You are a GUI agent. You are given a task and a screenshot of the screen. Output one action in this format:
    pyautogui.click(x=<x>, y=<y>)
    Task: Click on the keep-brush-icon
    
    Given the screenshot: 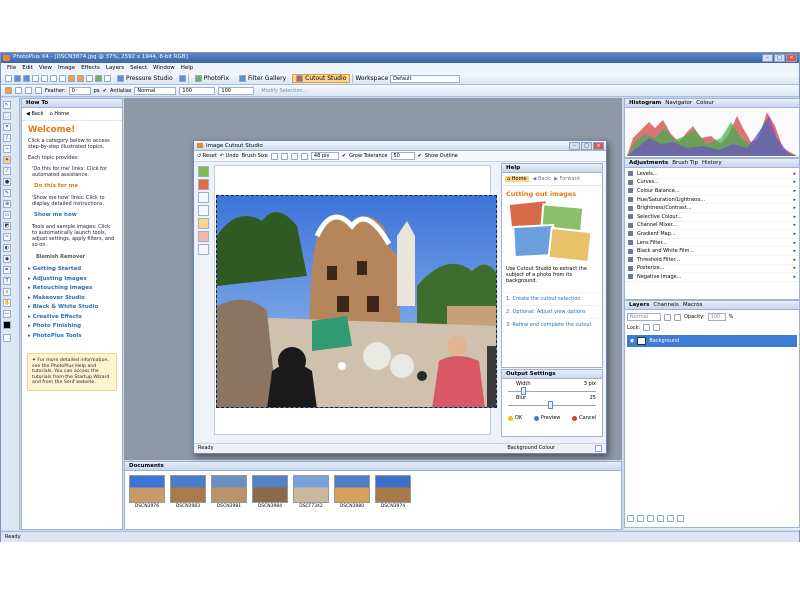 What is the action you would take?
    pyautogui.click(x=203, y=171)
    